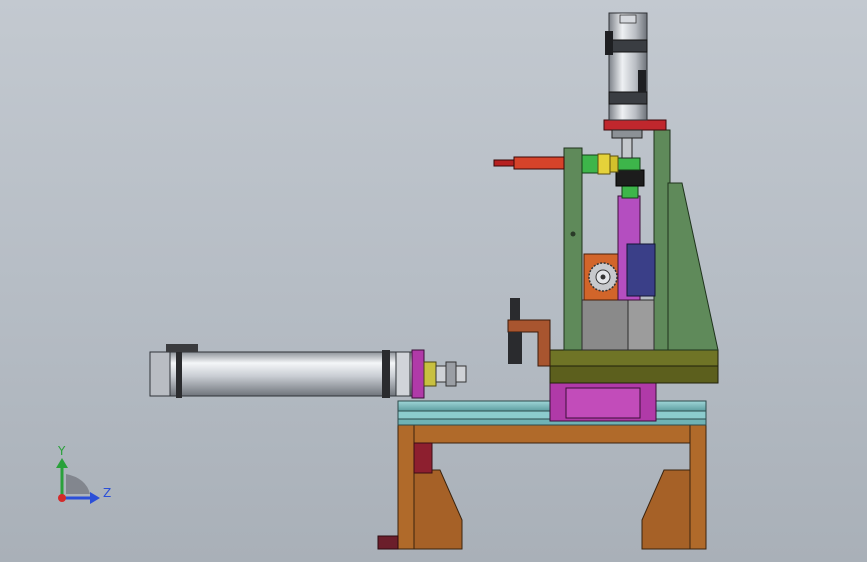 This screenshot has height=562, width=867. Describe the element at coordinates (542, 487) in the screenshot. I see `base-frame` at that location.